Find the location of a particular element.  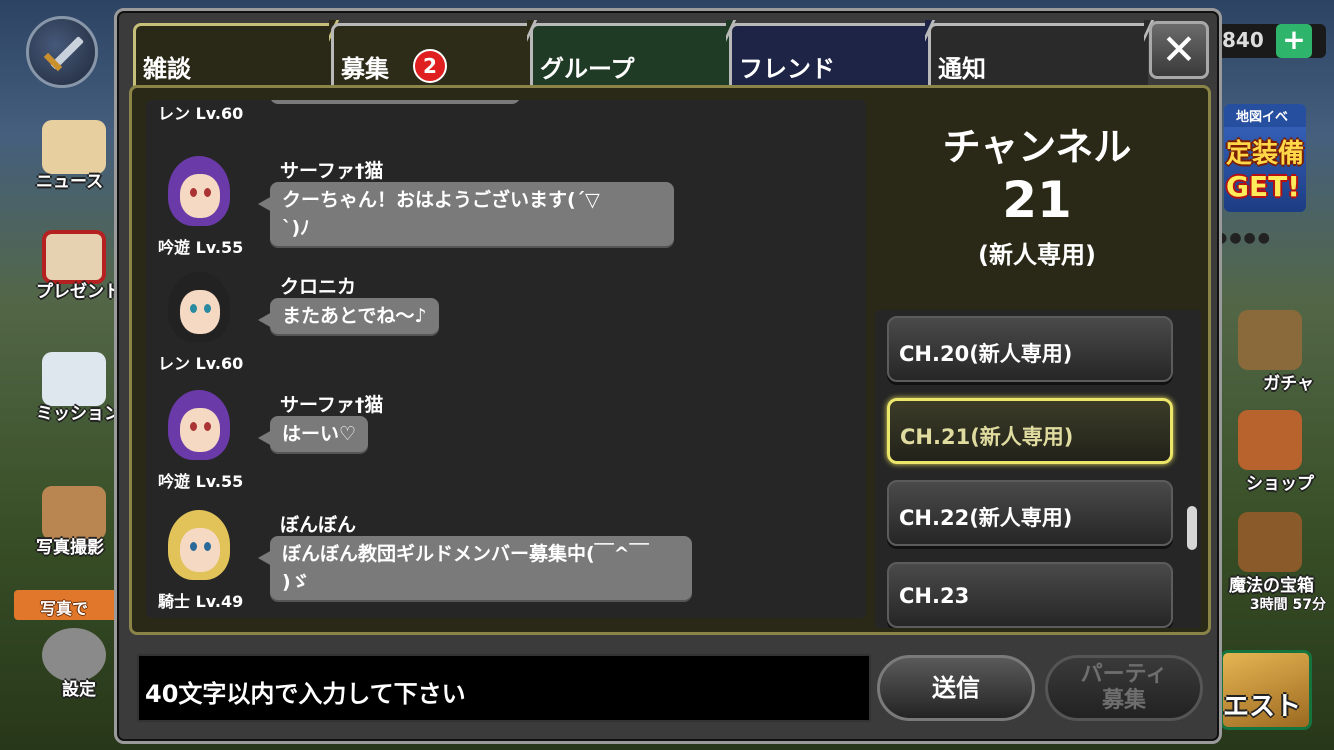

gacha-label: ガチャ is located at coordinates (1288, 384).